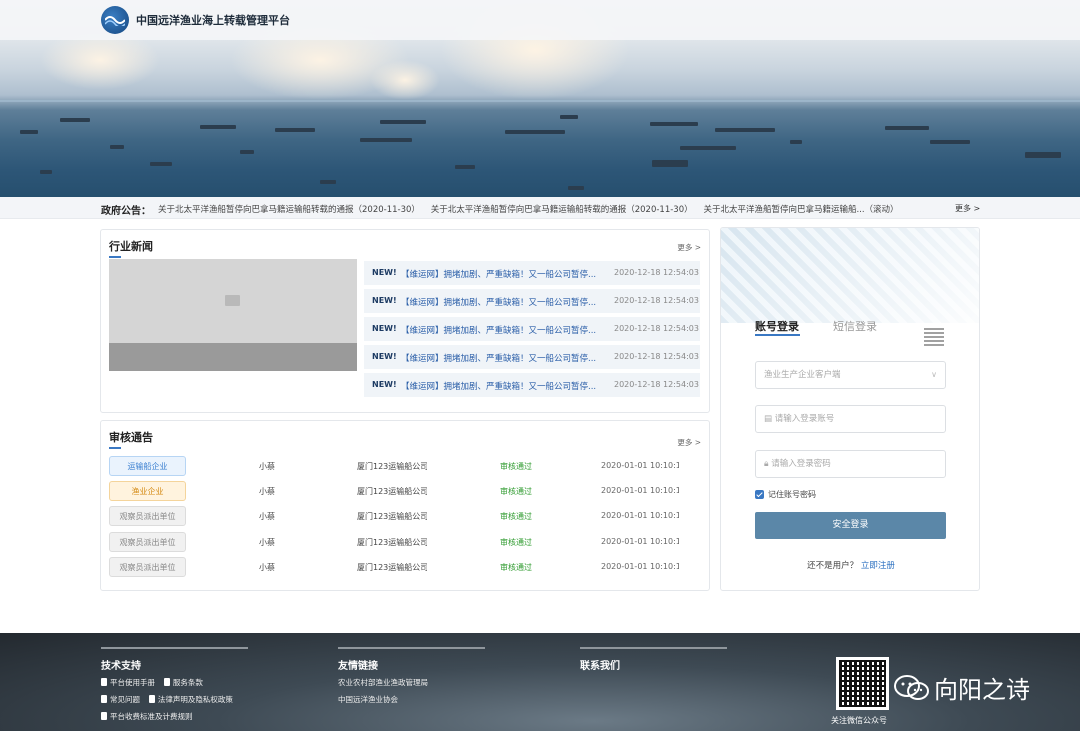  I want to click on audit-notice-title: 审核通告, so click(131, 437).